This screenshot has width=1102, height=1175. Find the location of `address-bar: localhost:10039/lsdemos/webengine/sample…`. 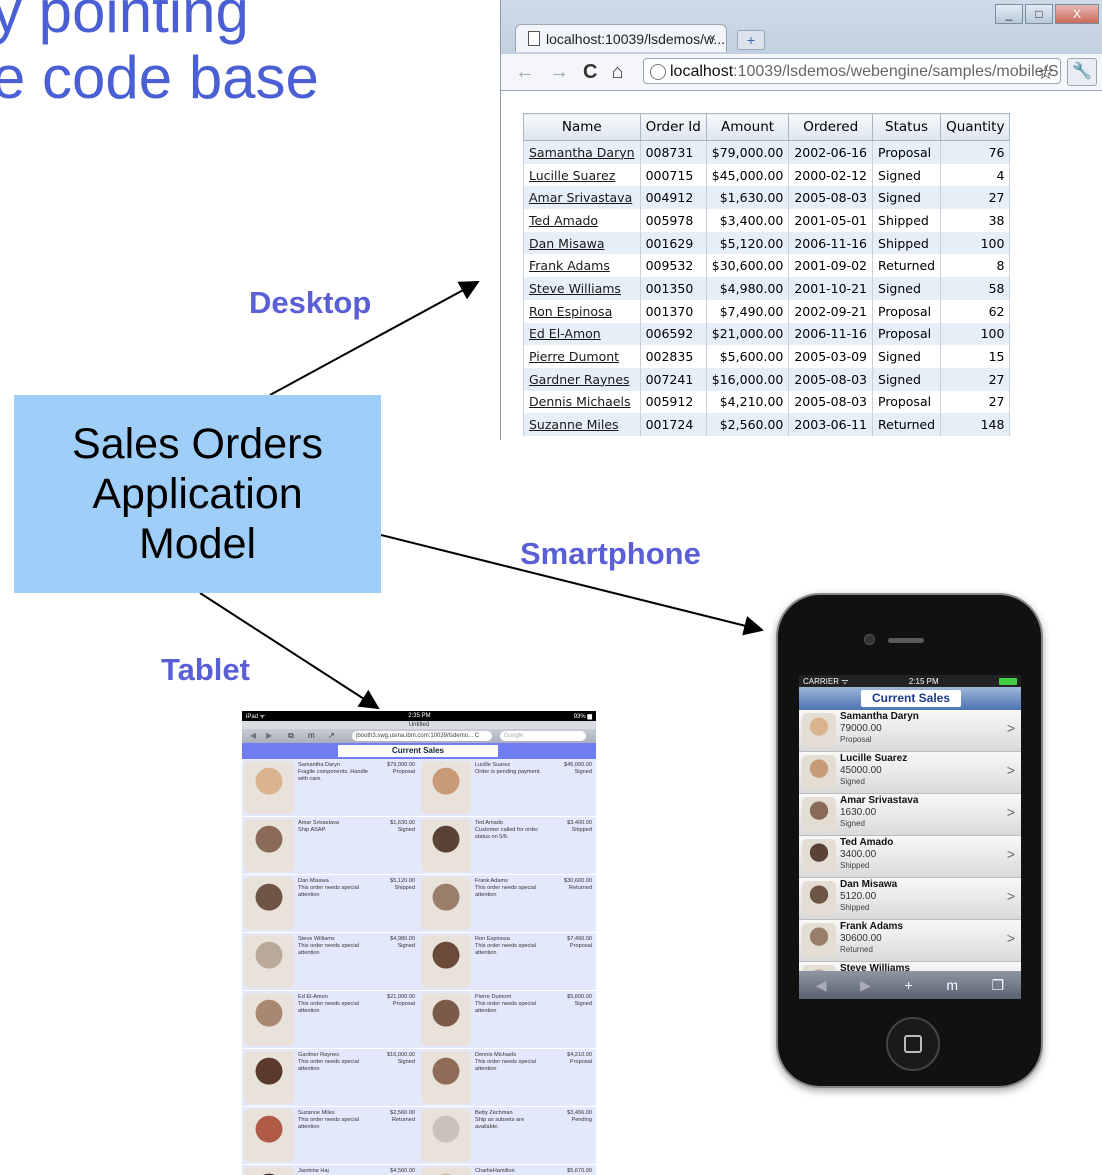

address-bar: localhost:10039/lsdemos/webengine/sample… is located at coordinates (852, 71).